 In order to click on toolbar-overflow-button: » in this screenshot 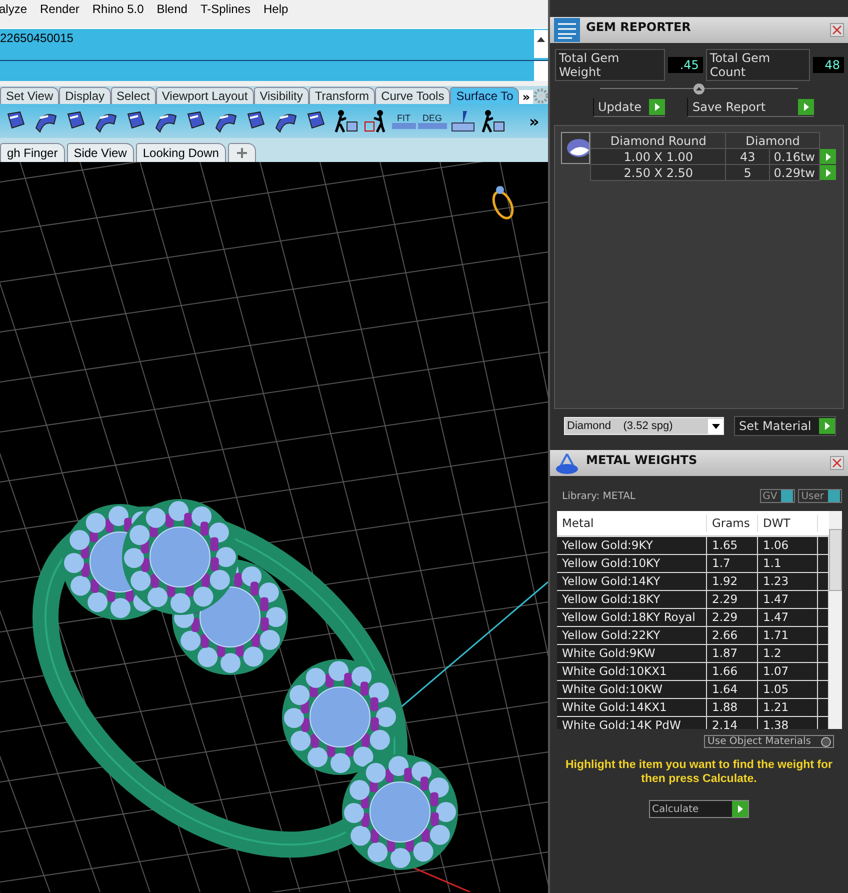, I will do `click(534, 121)`.